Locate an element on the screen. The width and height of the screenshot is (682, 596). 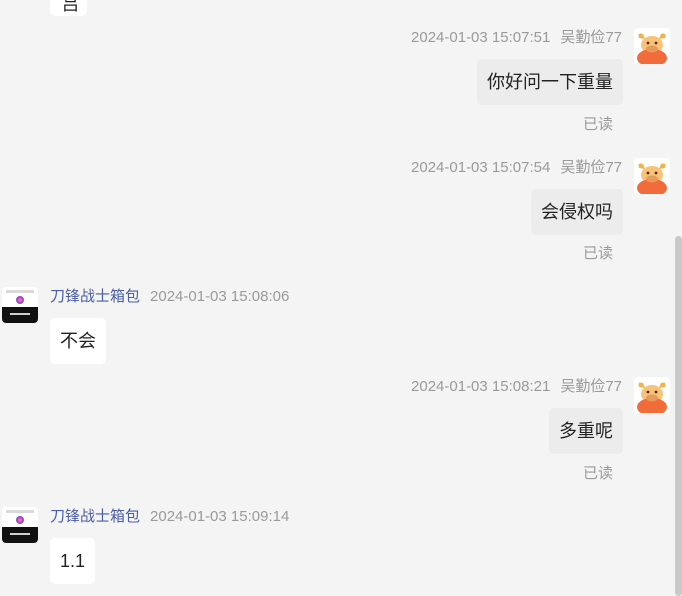
message-text: 多重呢 is located at coordinates (586, 431).